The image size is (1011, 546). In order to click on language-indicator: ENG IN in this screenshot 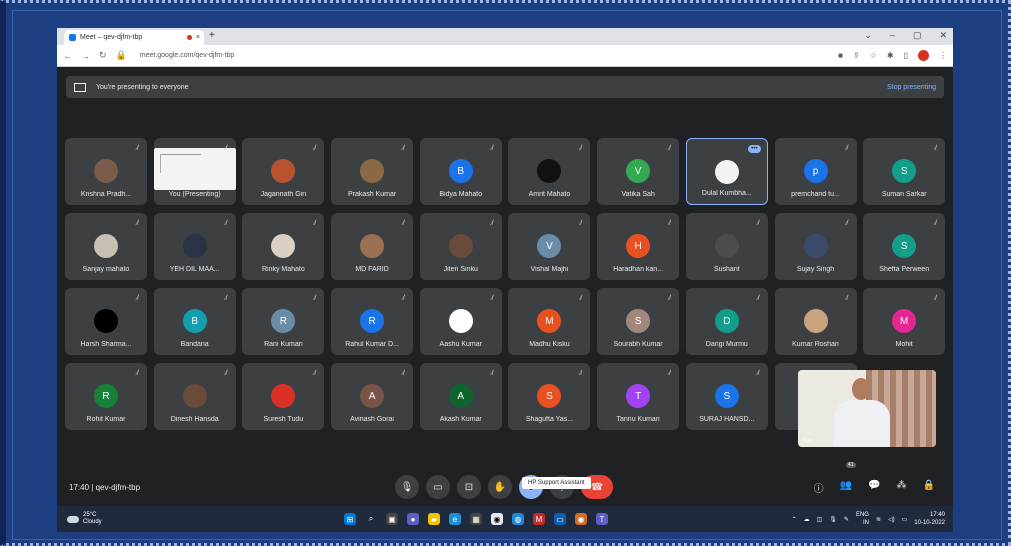, I will do `click(862, 519)`.